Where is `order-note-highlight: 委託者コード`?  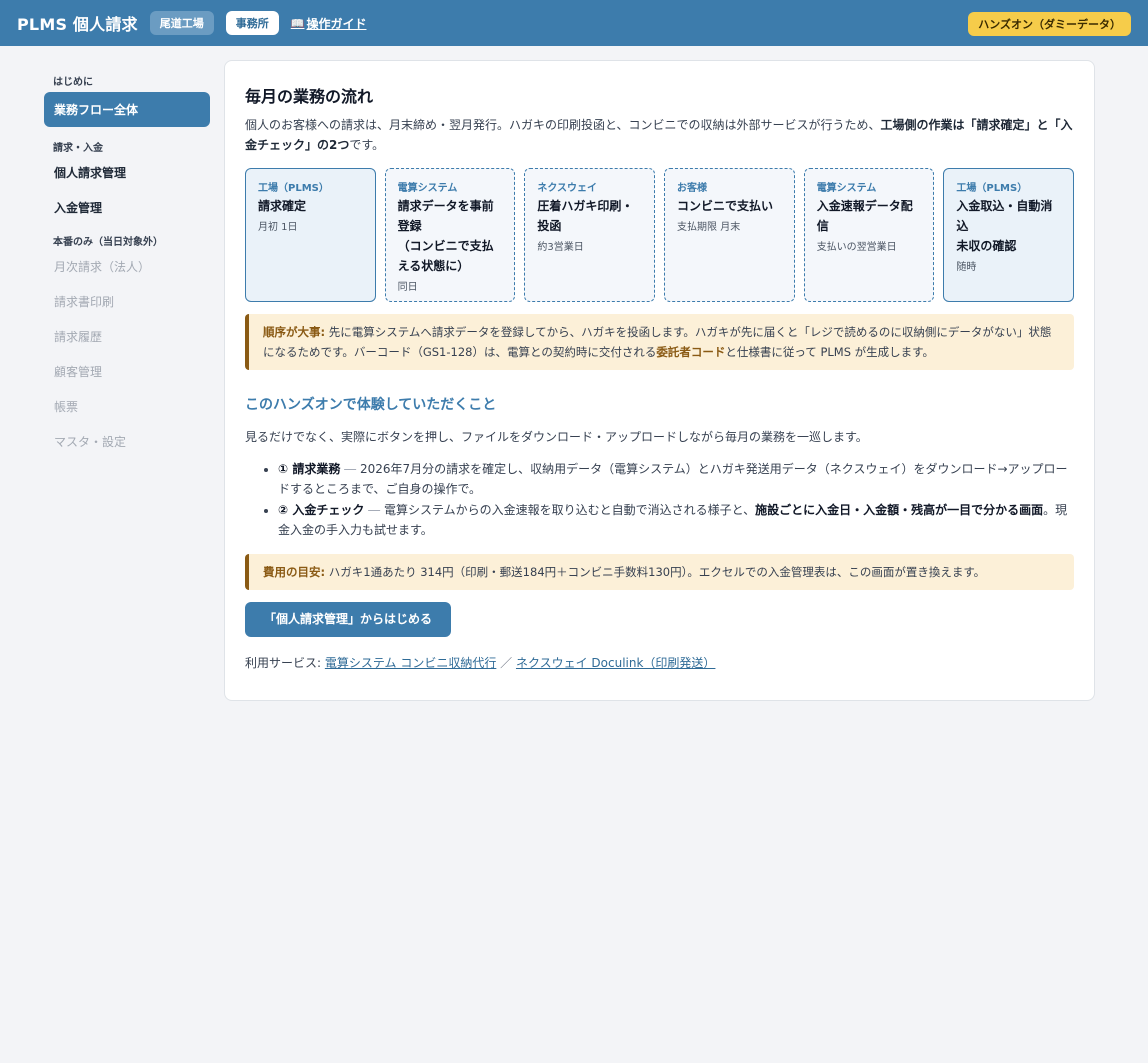
order-note-highlight: 委託者コード is located at coordinates (691, 352).